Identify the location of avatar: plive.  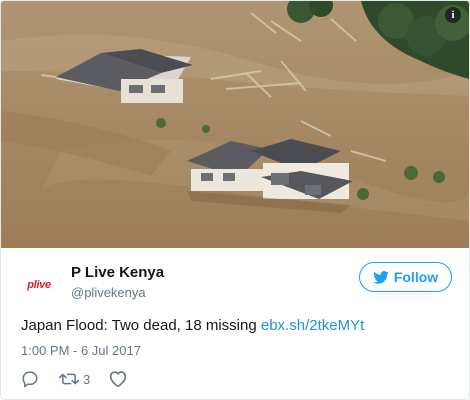
(39, 285).